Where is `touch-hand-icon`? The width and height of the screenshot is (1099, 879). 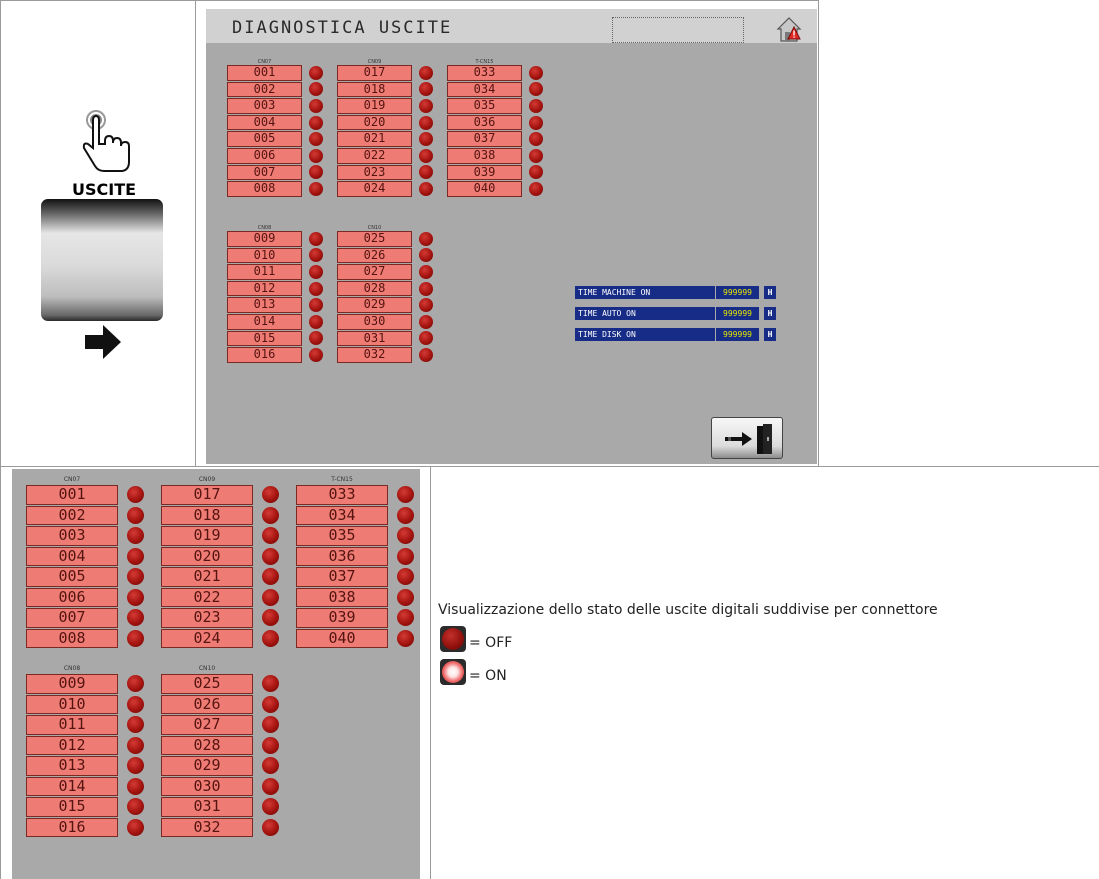
touch-hand-icon is located at coordinates (106, 141).